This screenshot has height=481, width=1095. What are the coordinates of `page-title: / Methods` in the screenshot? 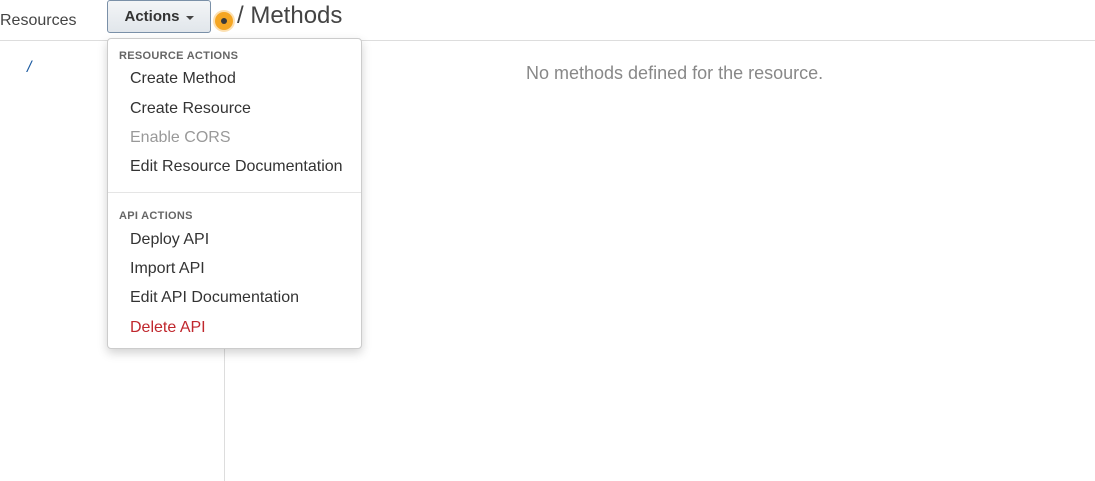 It's located at (290, 15).